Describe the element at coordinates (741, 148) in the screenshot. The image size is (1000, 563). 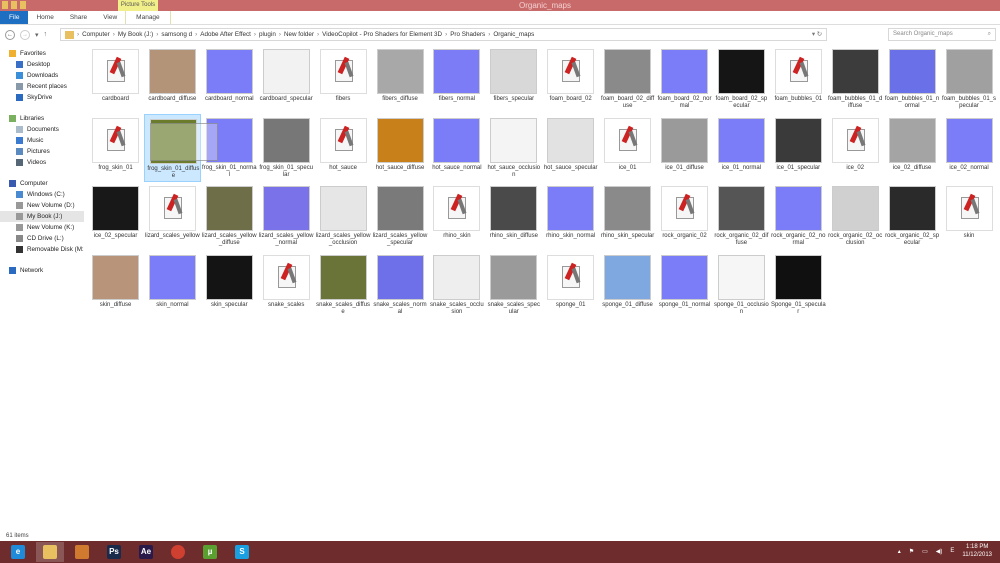
I see `file-item: ice_01_normal` at that location.